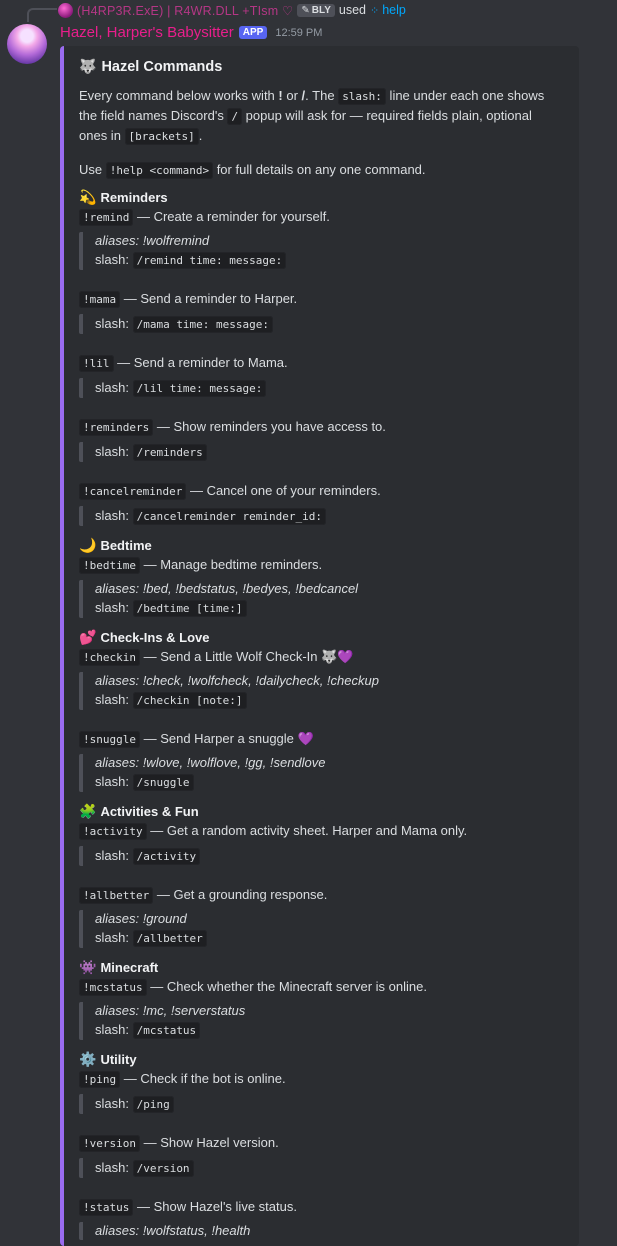 The height and width of the screenshot is (1246, 617). What do you see at coordinates (203, 895) in the screenshot?
I see `command-allbetter: !allbetter — Get a grounding response.` at bounding box center [203, 895].